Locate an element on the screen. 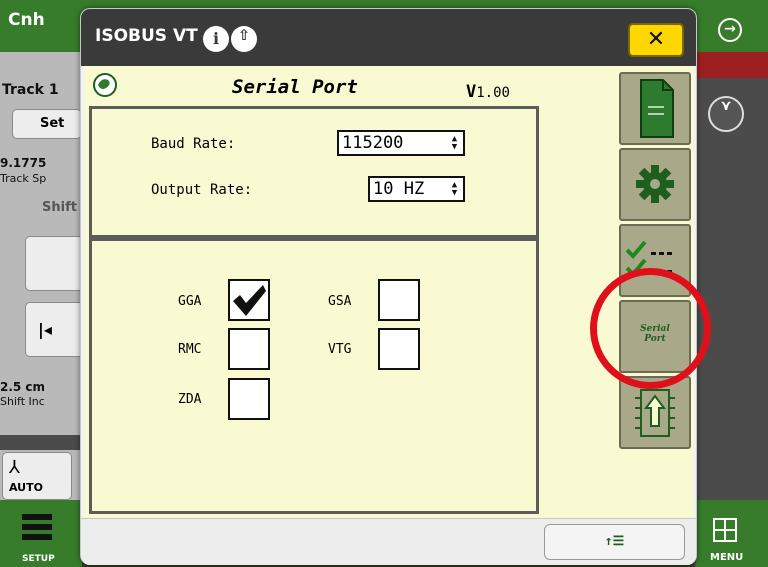  output-rate-label: Output Rate: is located at coordinates (202, 190).